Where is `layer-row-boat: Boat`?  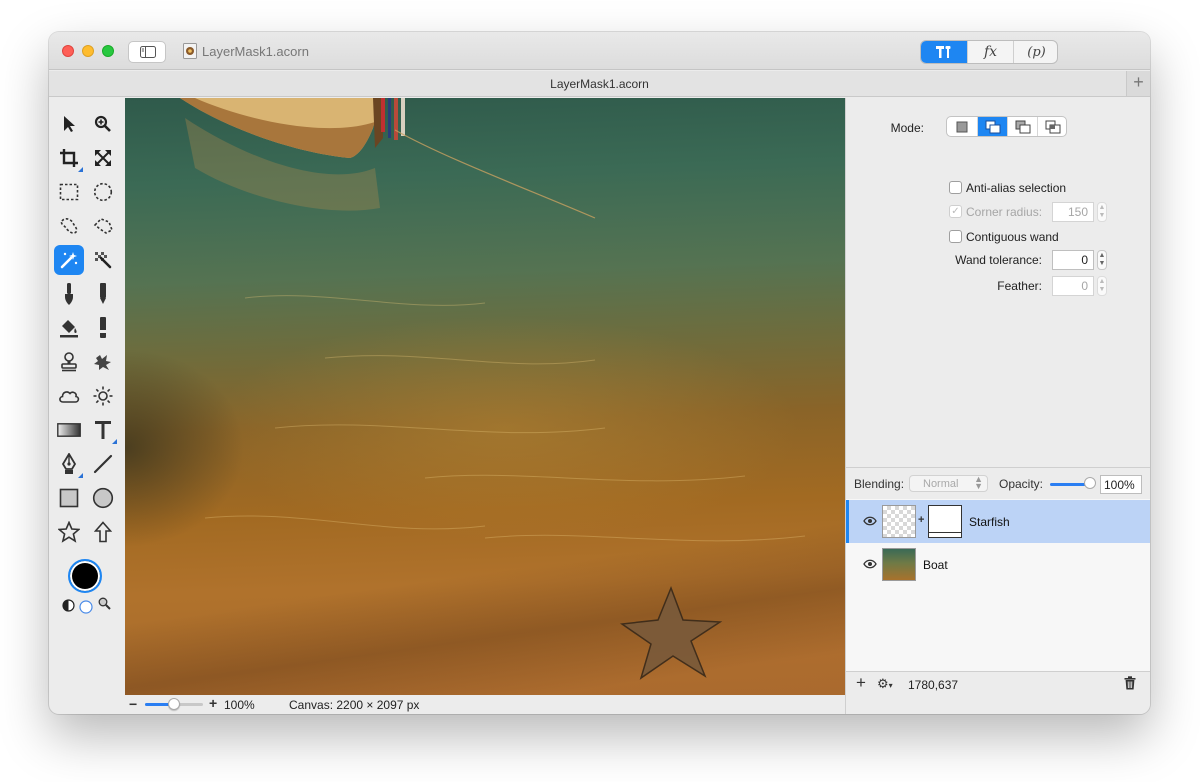
layer-row-boat: Boat is located at coordinates (998, 564).